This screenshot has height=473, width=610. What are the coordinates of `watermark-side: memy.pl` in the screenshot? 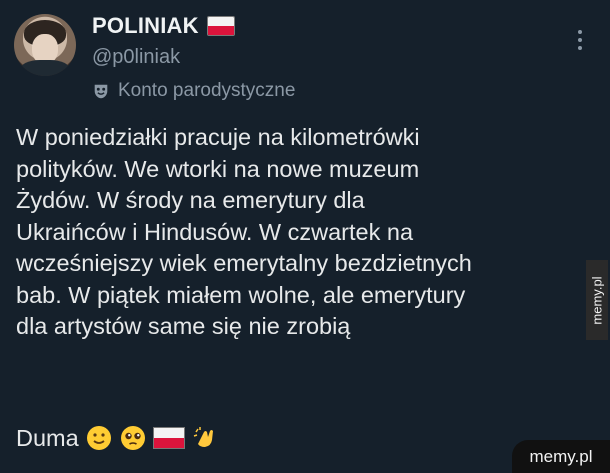 It's located at (597, 300).